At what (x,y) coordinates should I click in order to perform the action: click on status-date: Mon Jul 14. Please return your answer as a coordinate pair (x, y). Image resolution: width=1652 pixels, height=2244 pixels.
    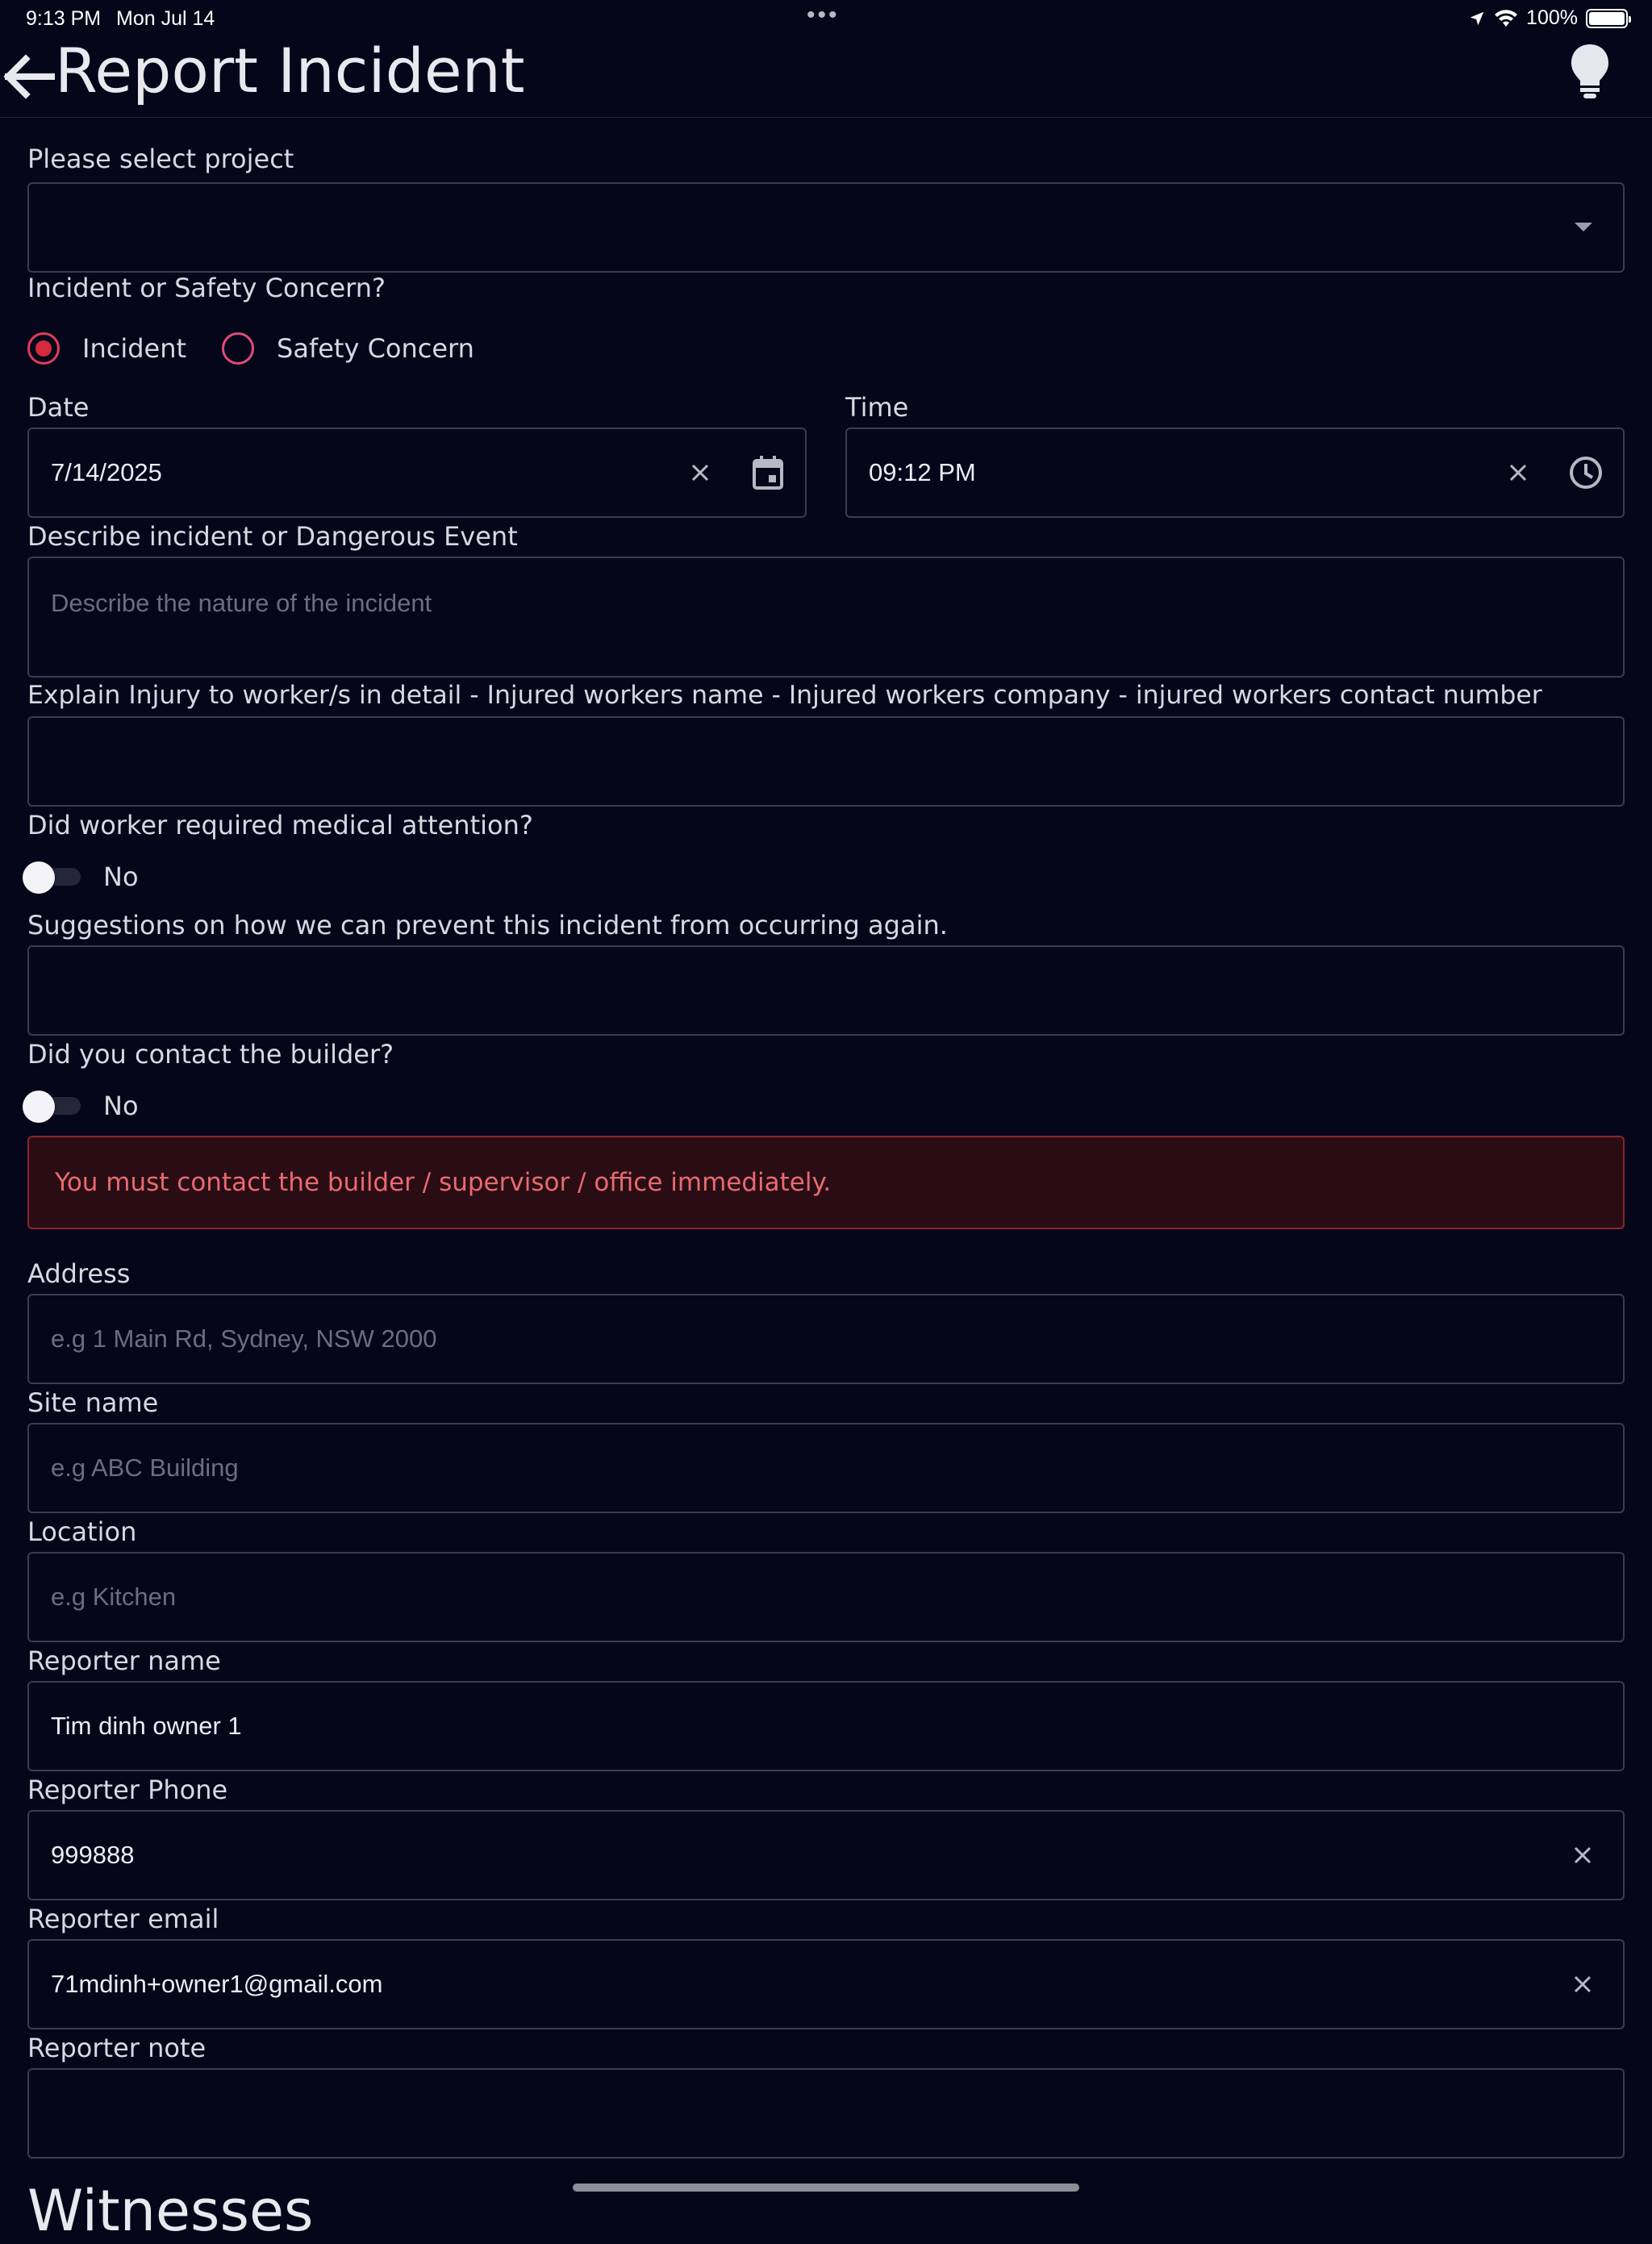
    Looking at the image, I should click on (165, 18).